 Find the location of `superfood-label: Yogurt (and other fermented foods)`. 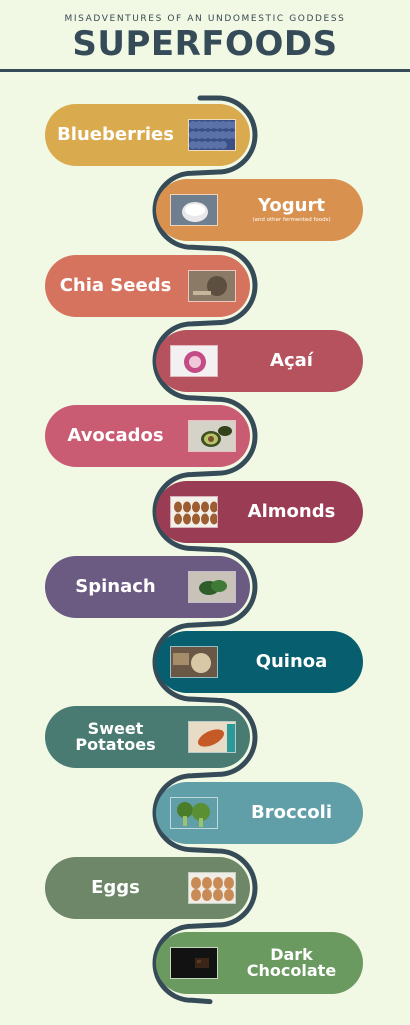

superfood-label: Yogurt (and other fermented foods) is located at coordinates (291, 209).